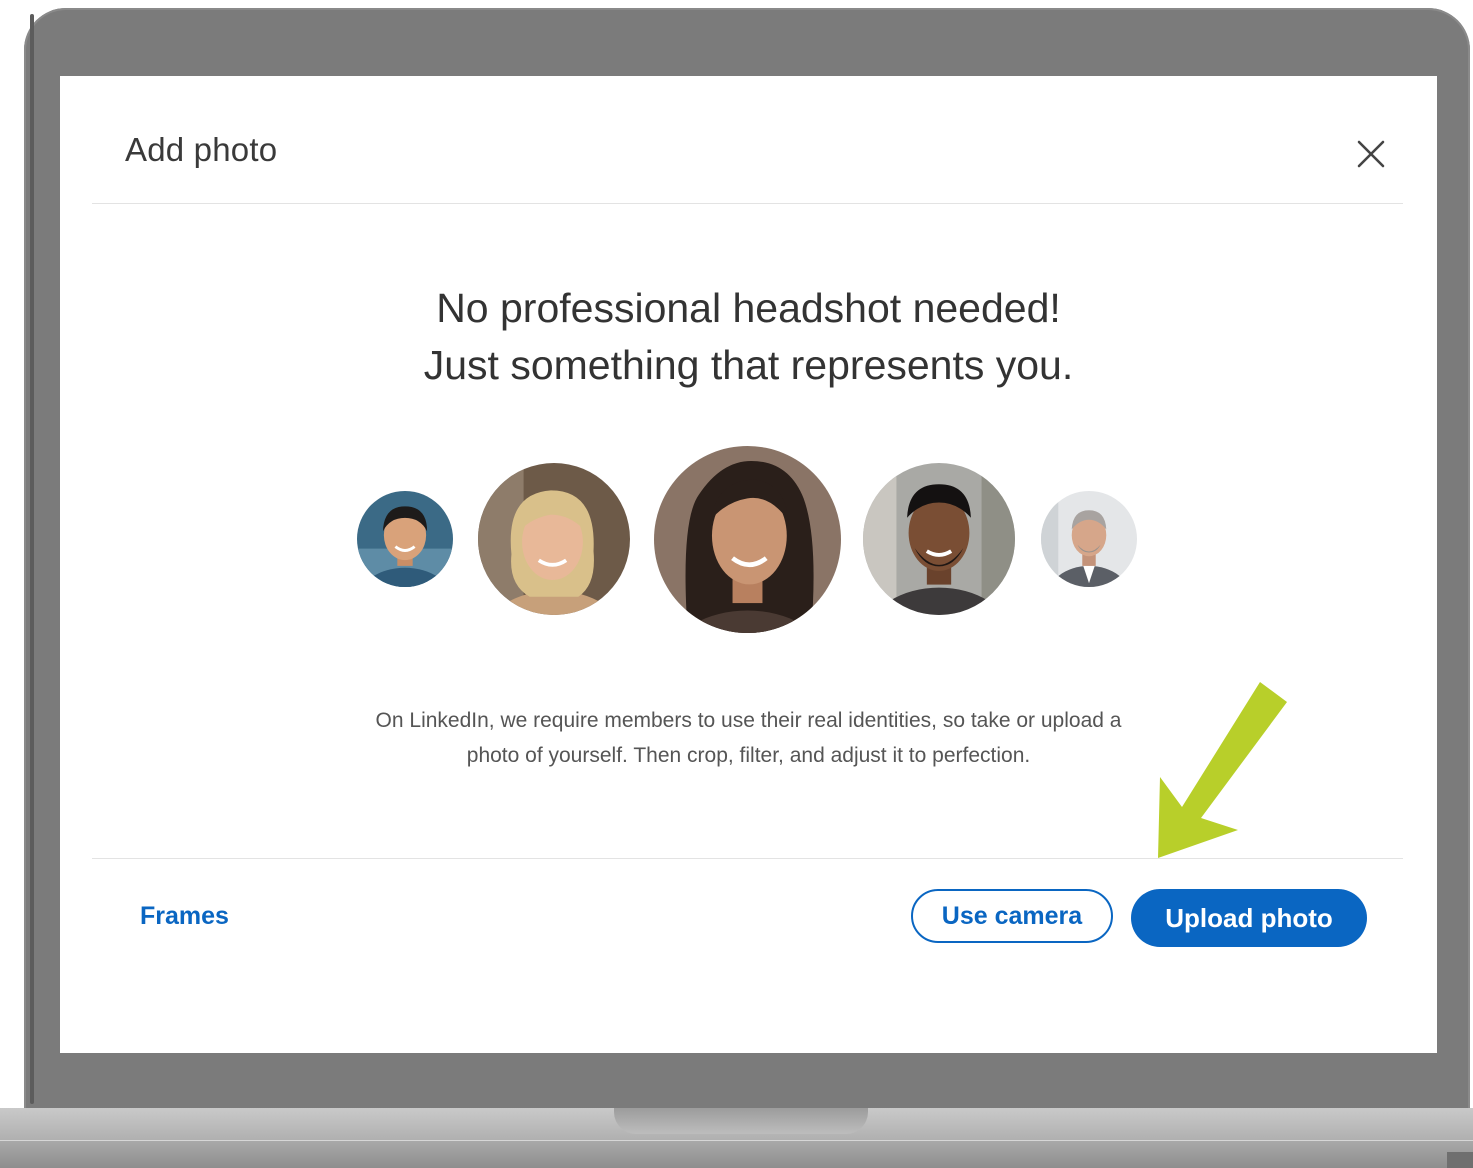  Describe the element at coordinates (747, 140) in the screenshot. I see `modal-header: Add photo` at that location.